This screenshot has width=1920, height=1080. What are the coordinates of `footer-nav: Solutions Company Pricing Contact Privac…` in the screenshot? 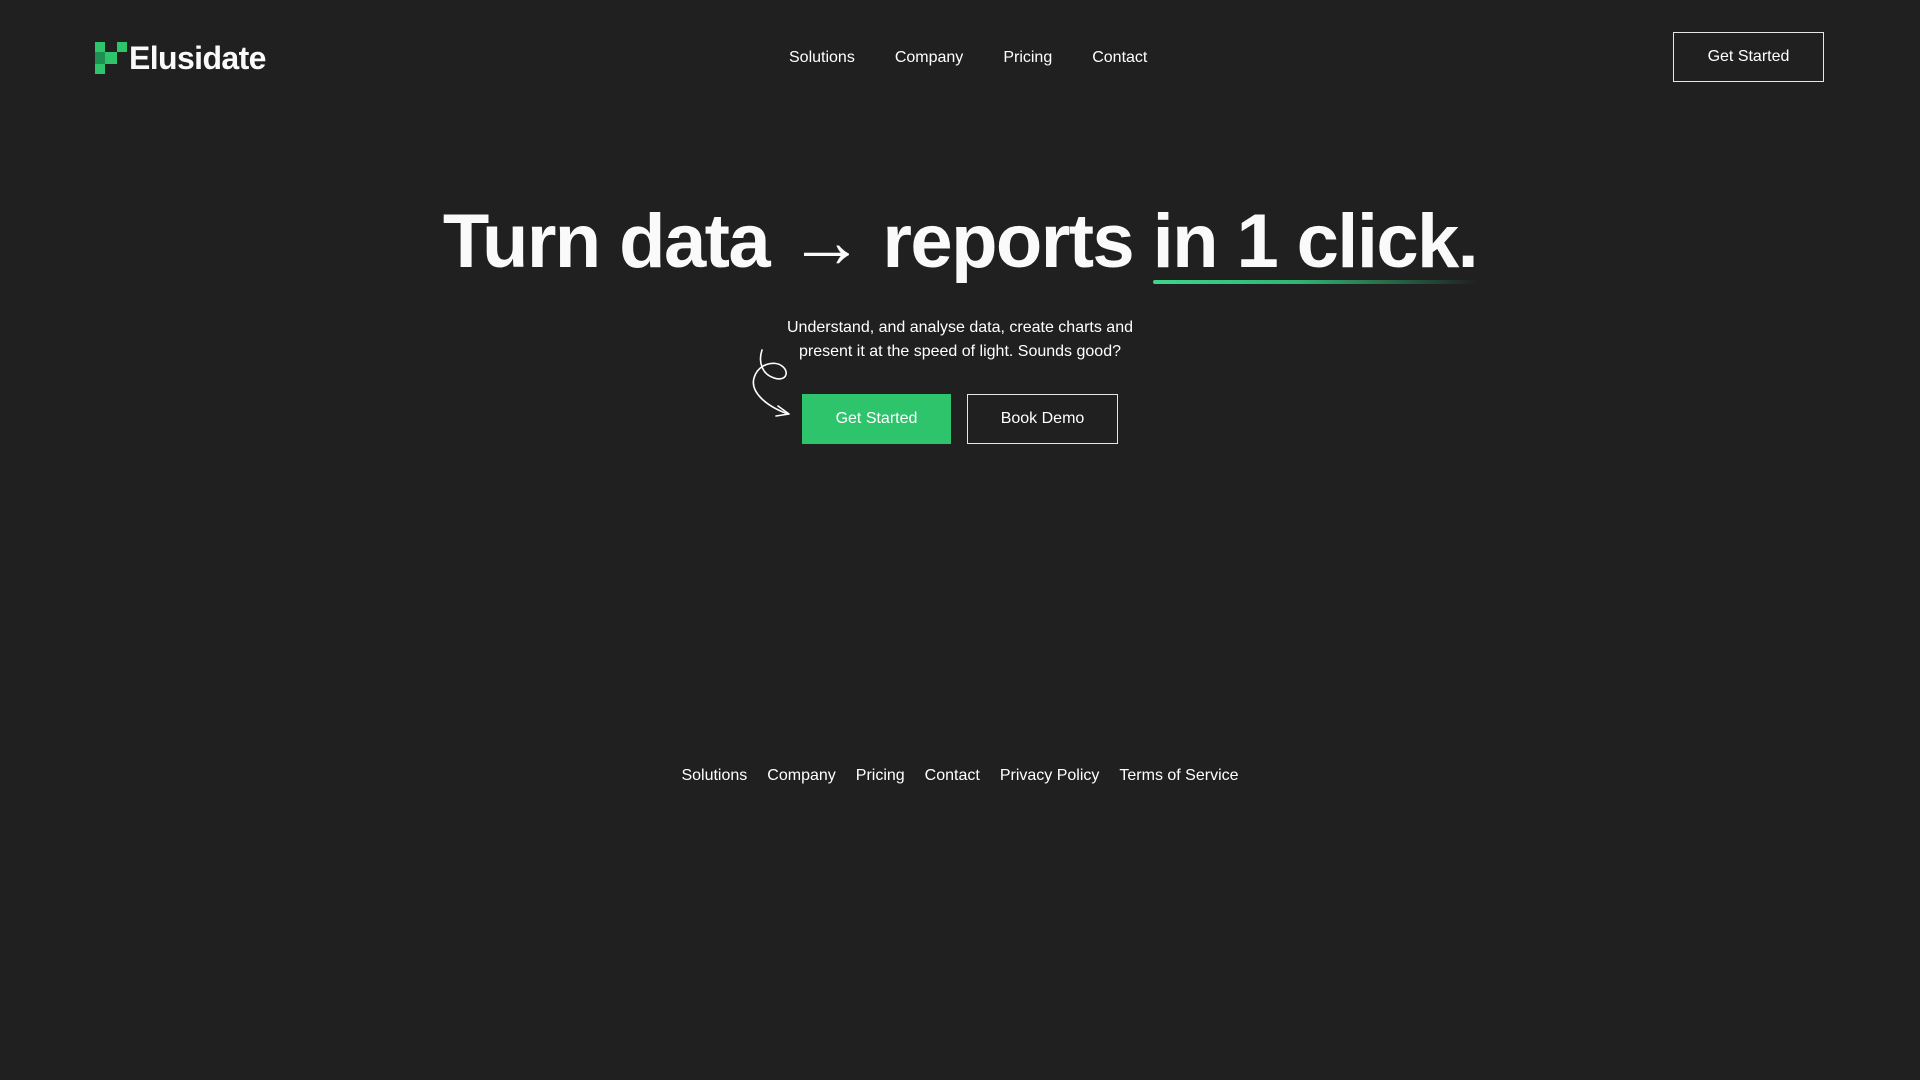 It's located at (960, 776).